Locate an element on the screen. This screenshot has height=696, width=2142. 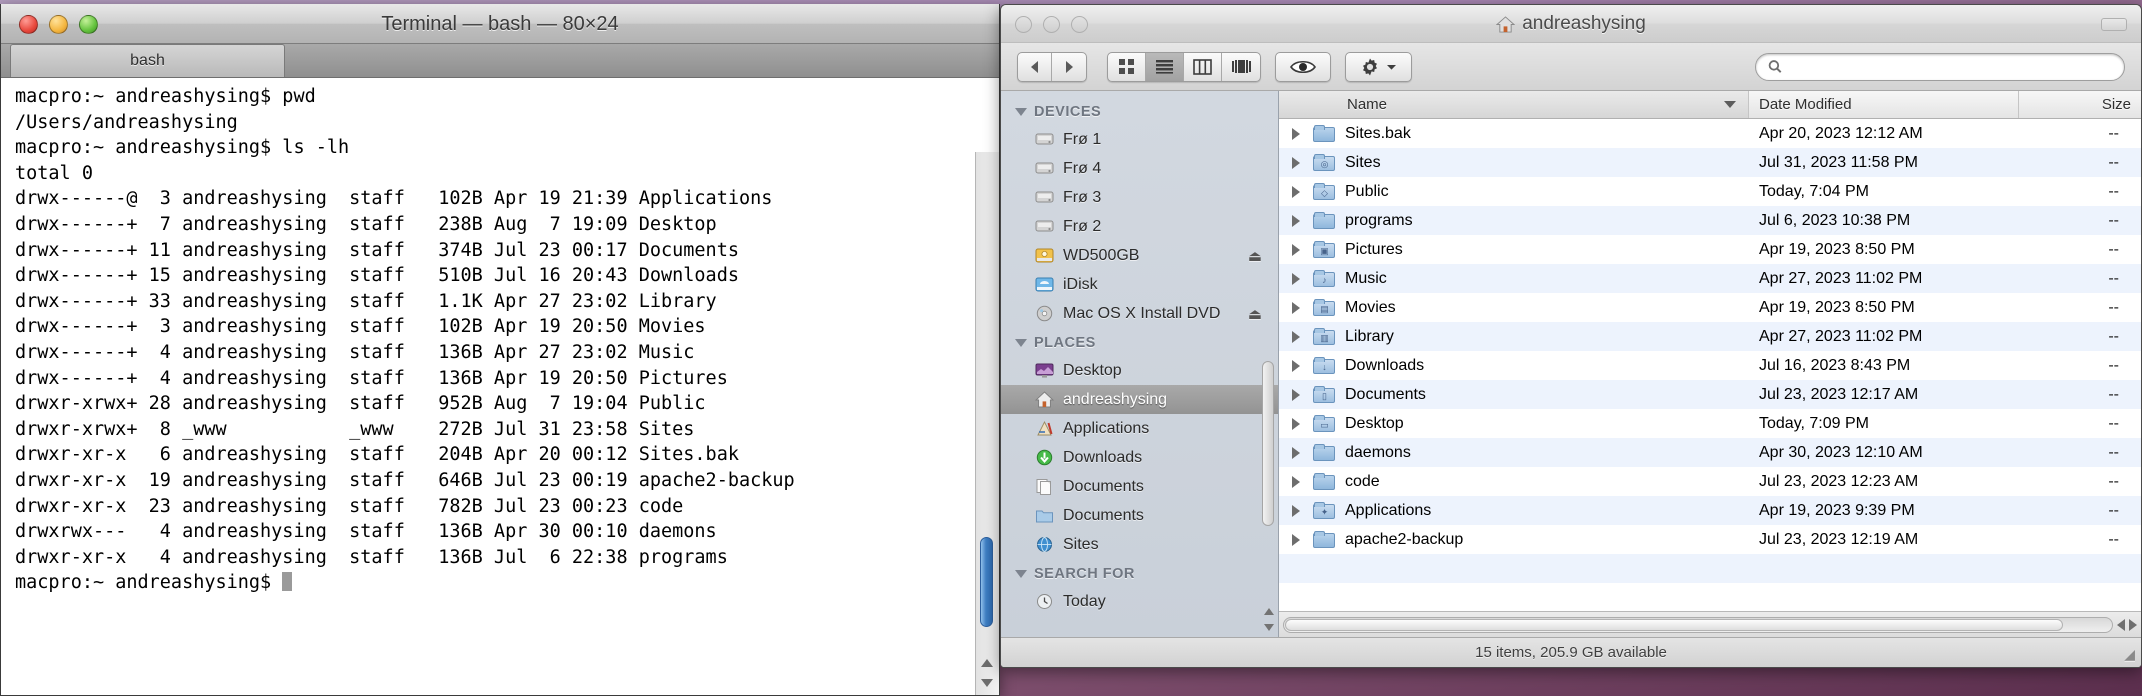
sidebar-item-downloads: Downloads is located at coordinates (1139, 457).